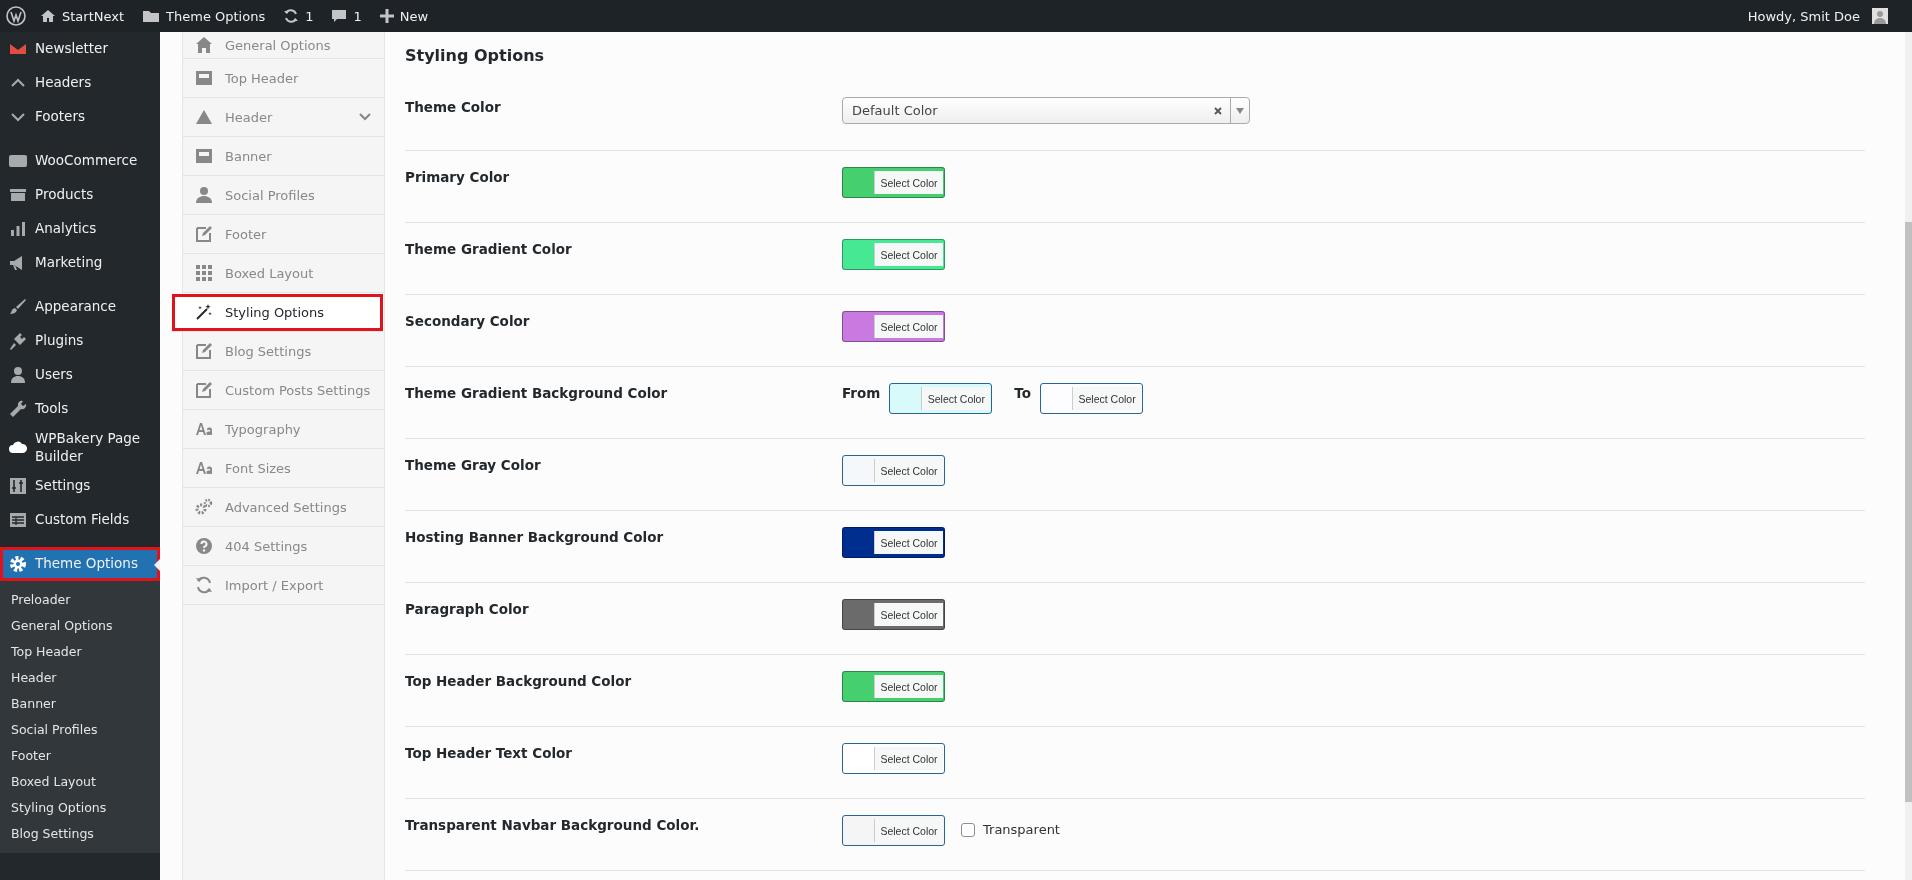  I want to click on wrench-icon, so click(18, 409).